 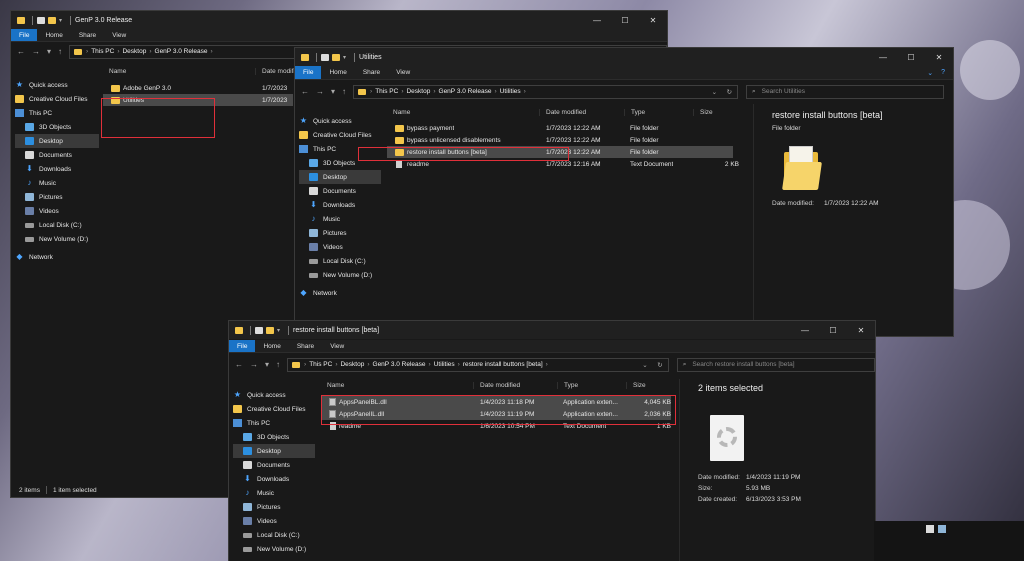 What do you see at coordinates (340, 177) in the screenshot?
I see `nav-desktop: Desktop` at bounding box center [340, 177].